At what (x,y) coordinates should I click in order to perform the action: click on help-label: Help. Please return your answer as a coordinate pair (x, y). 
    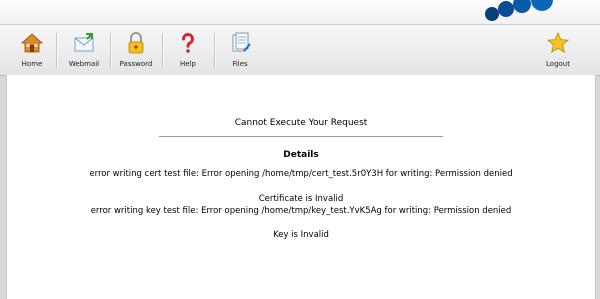
    Looking at the image, I should click on (188, 64).